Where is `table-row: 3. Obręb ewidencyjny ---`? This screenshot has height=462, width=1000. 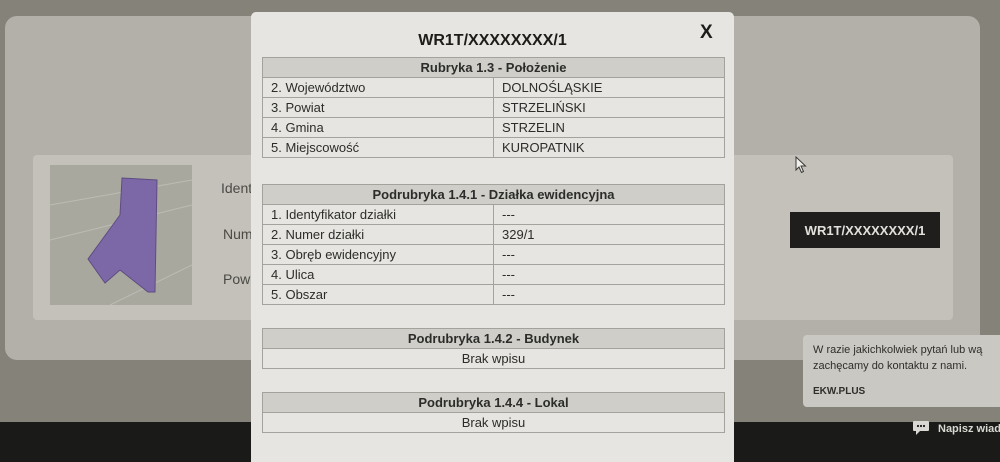
table-row: 3. Obręb ewidencyjny --- is located at coordinates (493, 254).